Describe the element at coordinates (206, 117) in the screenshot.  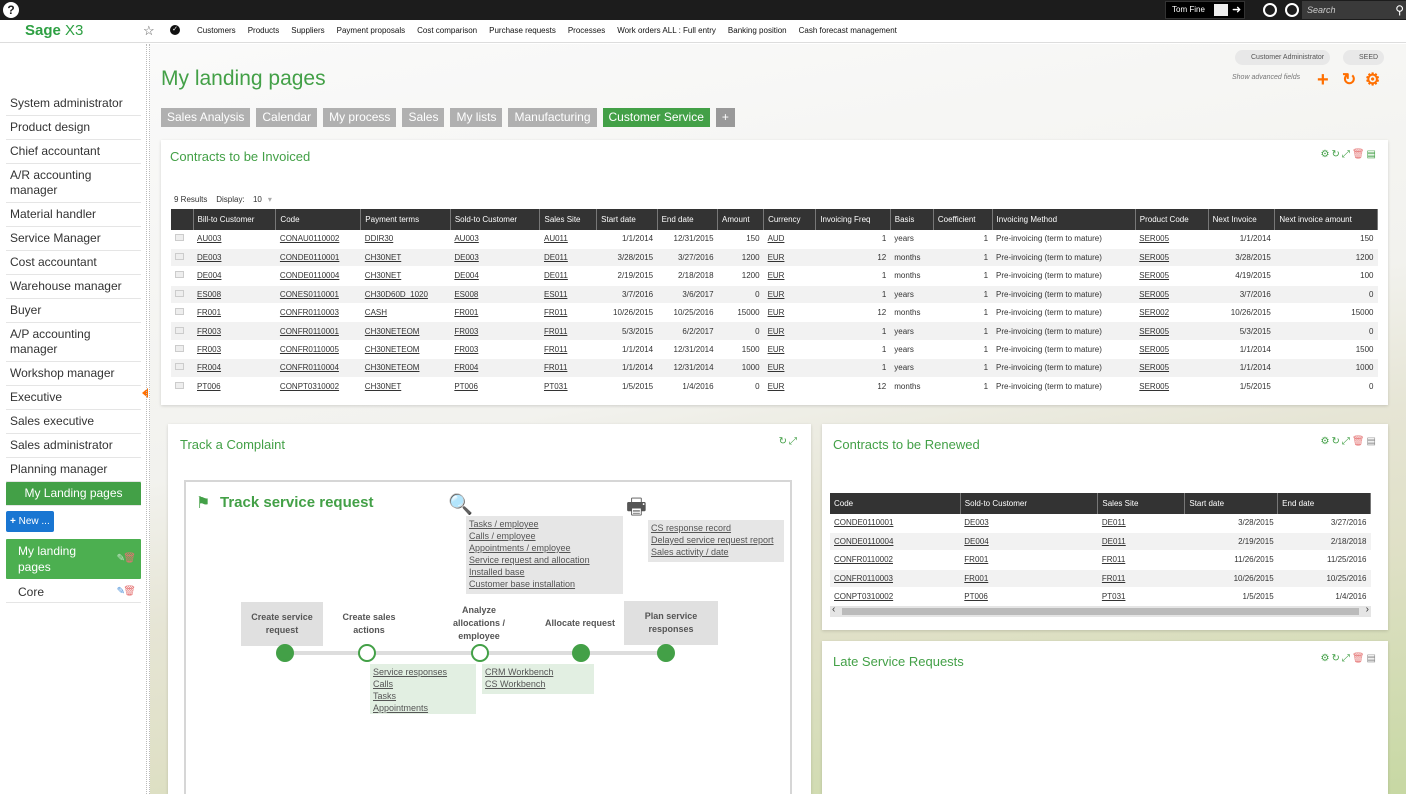
I see `tab-sales-analysis: Sales Analysis` at that location.